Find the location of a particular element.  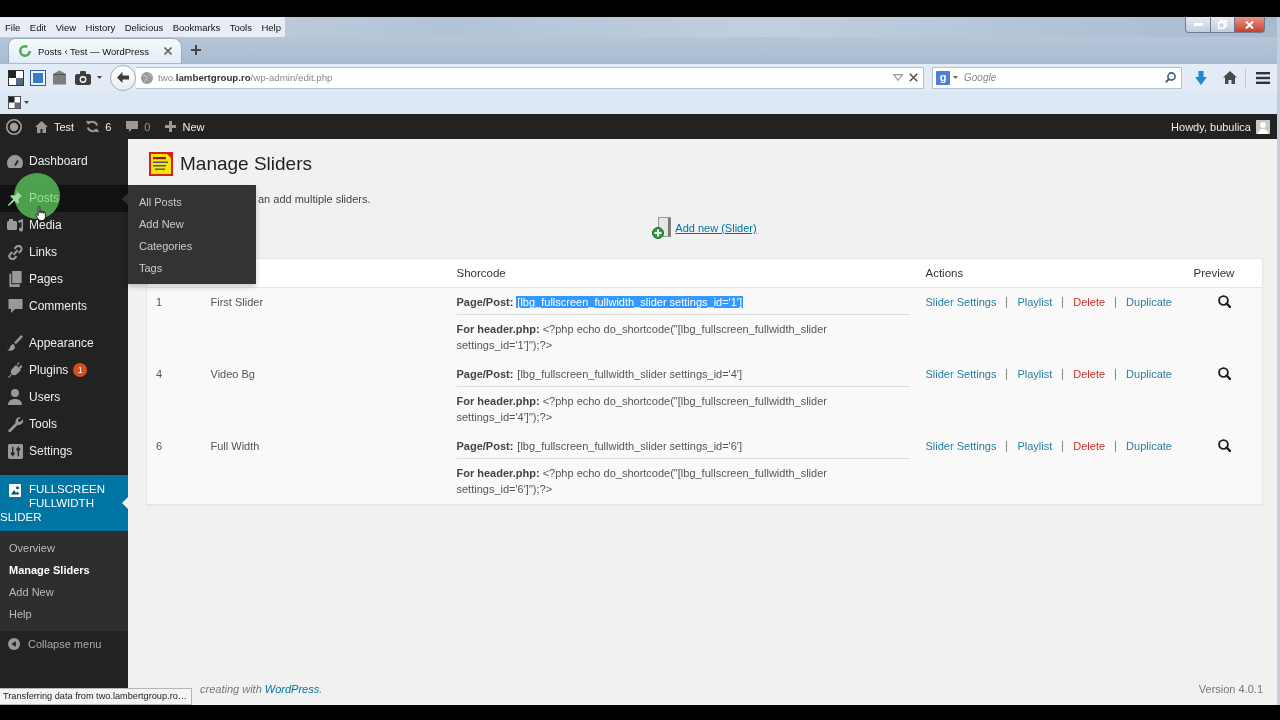

menu-item: Bookmarks is located at coordinates (196, 27).